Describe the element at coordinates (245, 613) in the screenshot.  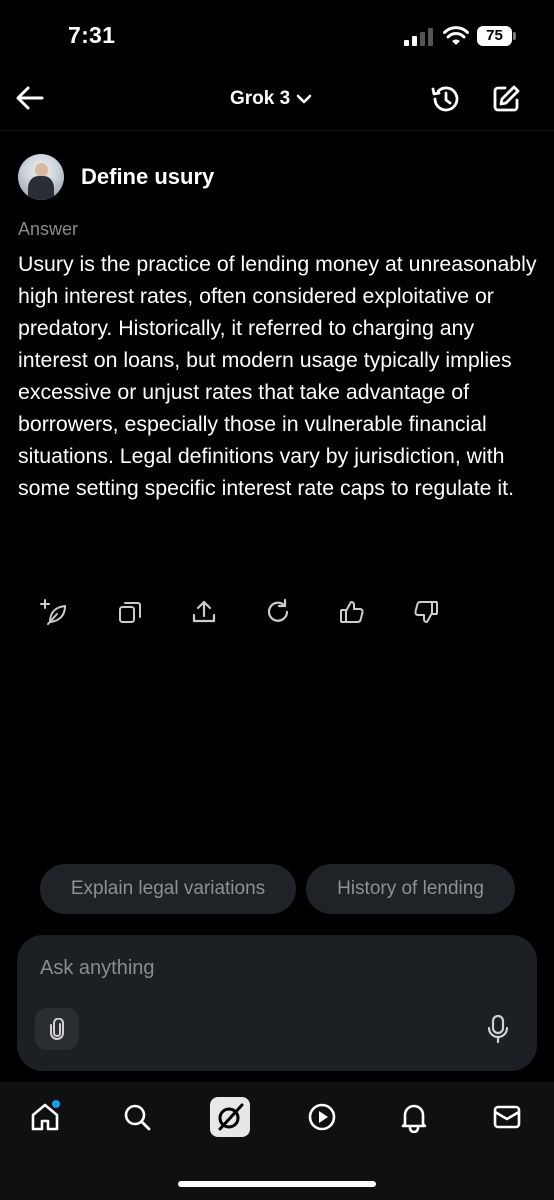
I see `answer-actions` at that location.